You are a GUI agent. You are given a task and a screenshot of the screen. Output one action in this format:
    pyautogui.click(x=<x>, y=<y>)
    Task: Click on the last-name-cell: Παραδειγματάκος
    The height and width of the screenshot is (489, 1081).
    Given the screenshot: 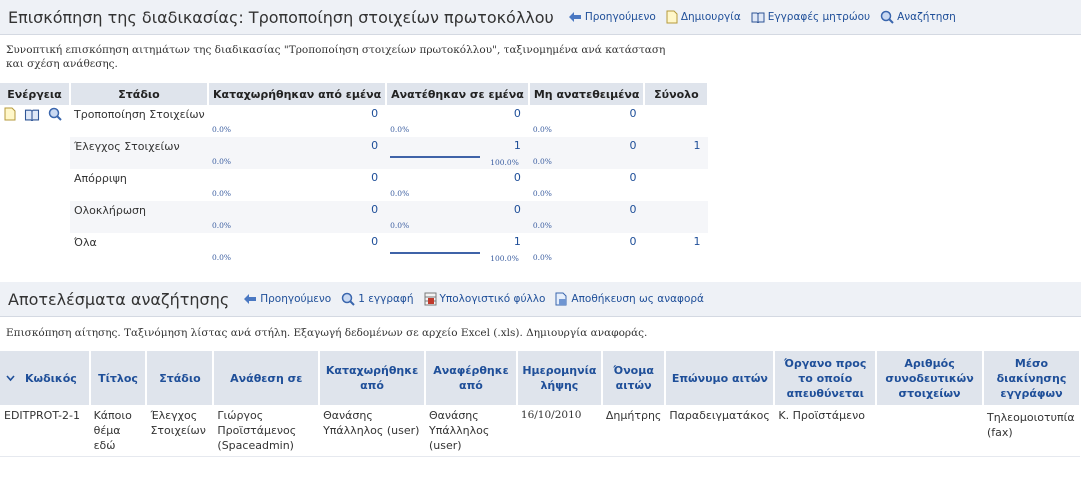 What is the action you would take?
    pyautogui.click(x=720, y=431)
    